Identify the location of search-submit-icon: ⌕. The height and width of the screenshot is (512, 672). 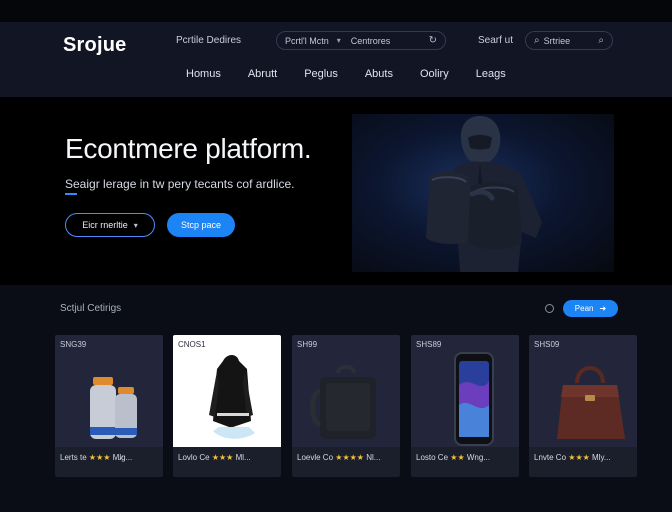
(601, 40).